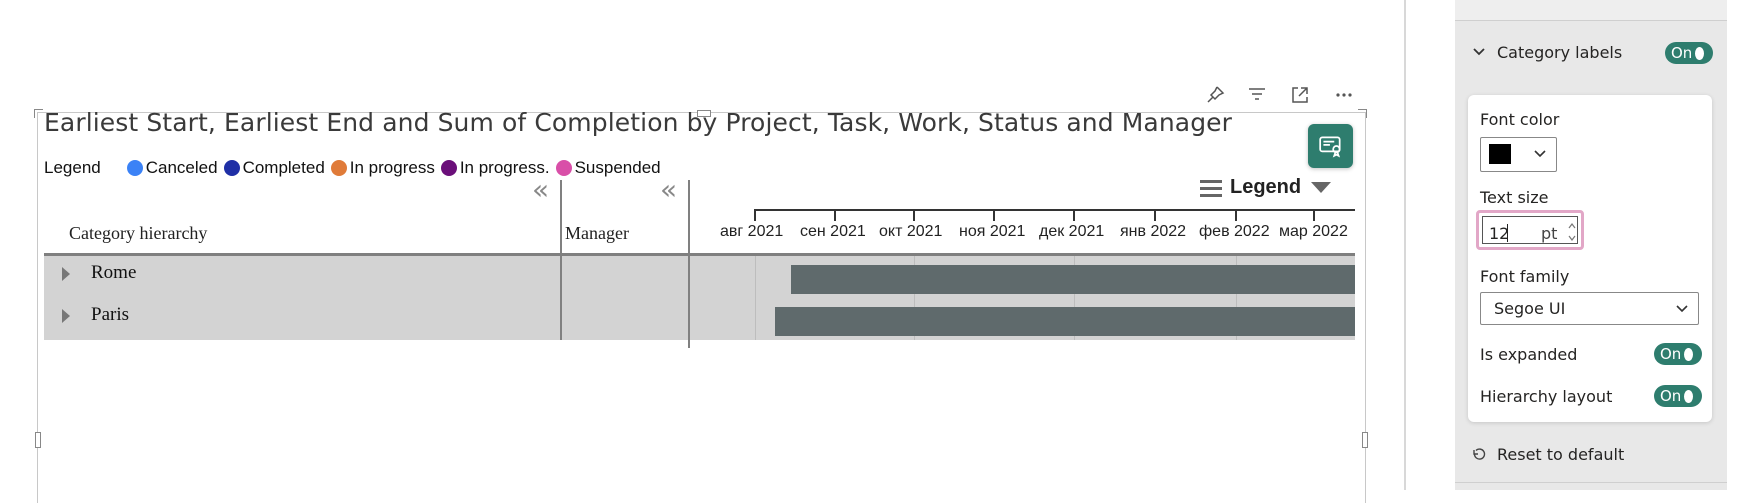  I want to click on gantt-bar-paris, so click(1065, 321).